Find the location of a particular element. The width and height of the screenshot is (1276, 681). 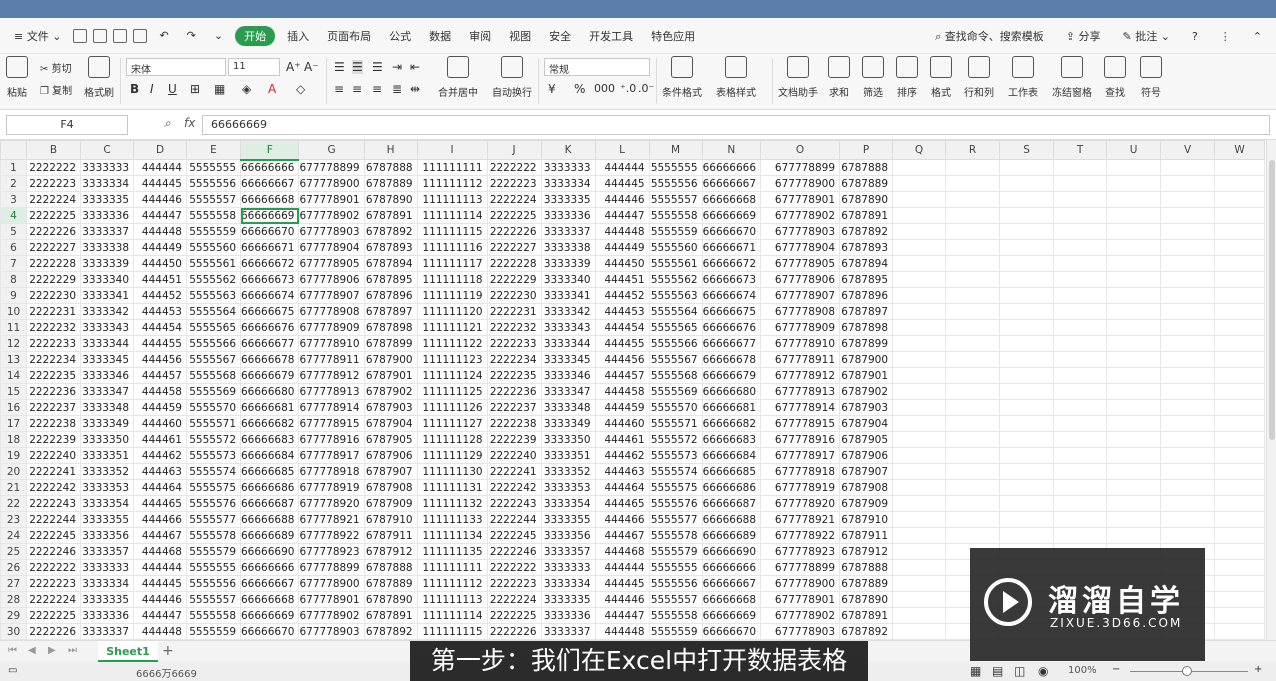

cell: 5555559 is located at coordinates (675, 231).